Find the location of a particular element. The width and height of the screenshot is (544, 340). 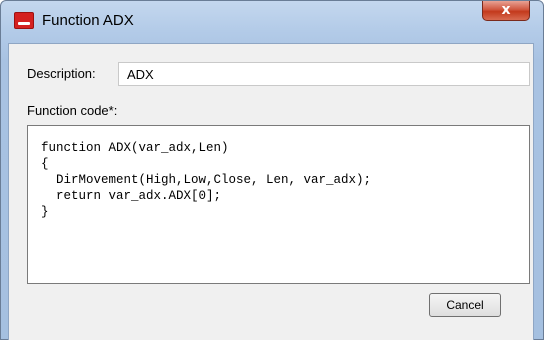

close-button: x is located at coordinates (506, 11).